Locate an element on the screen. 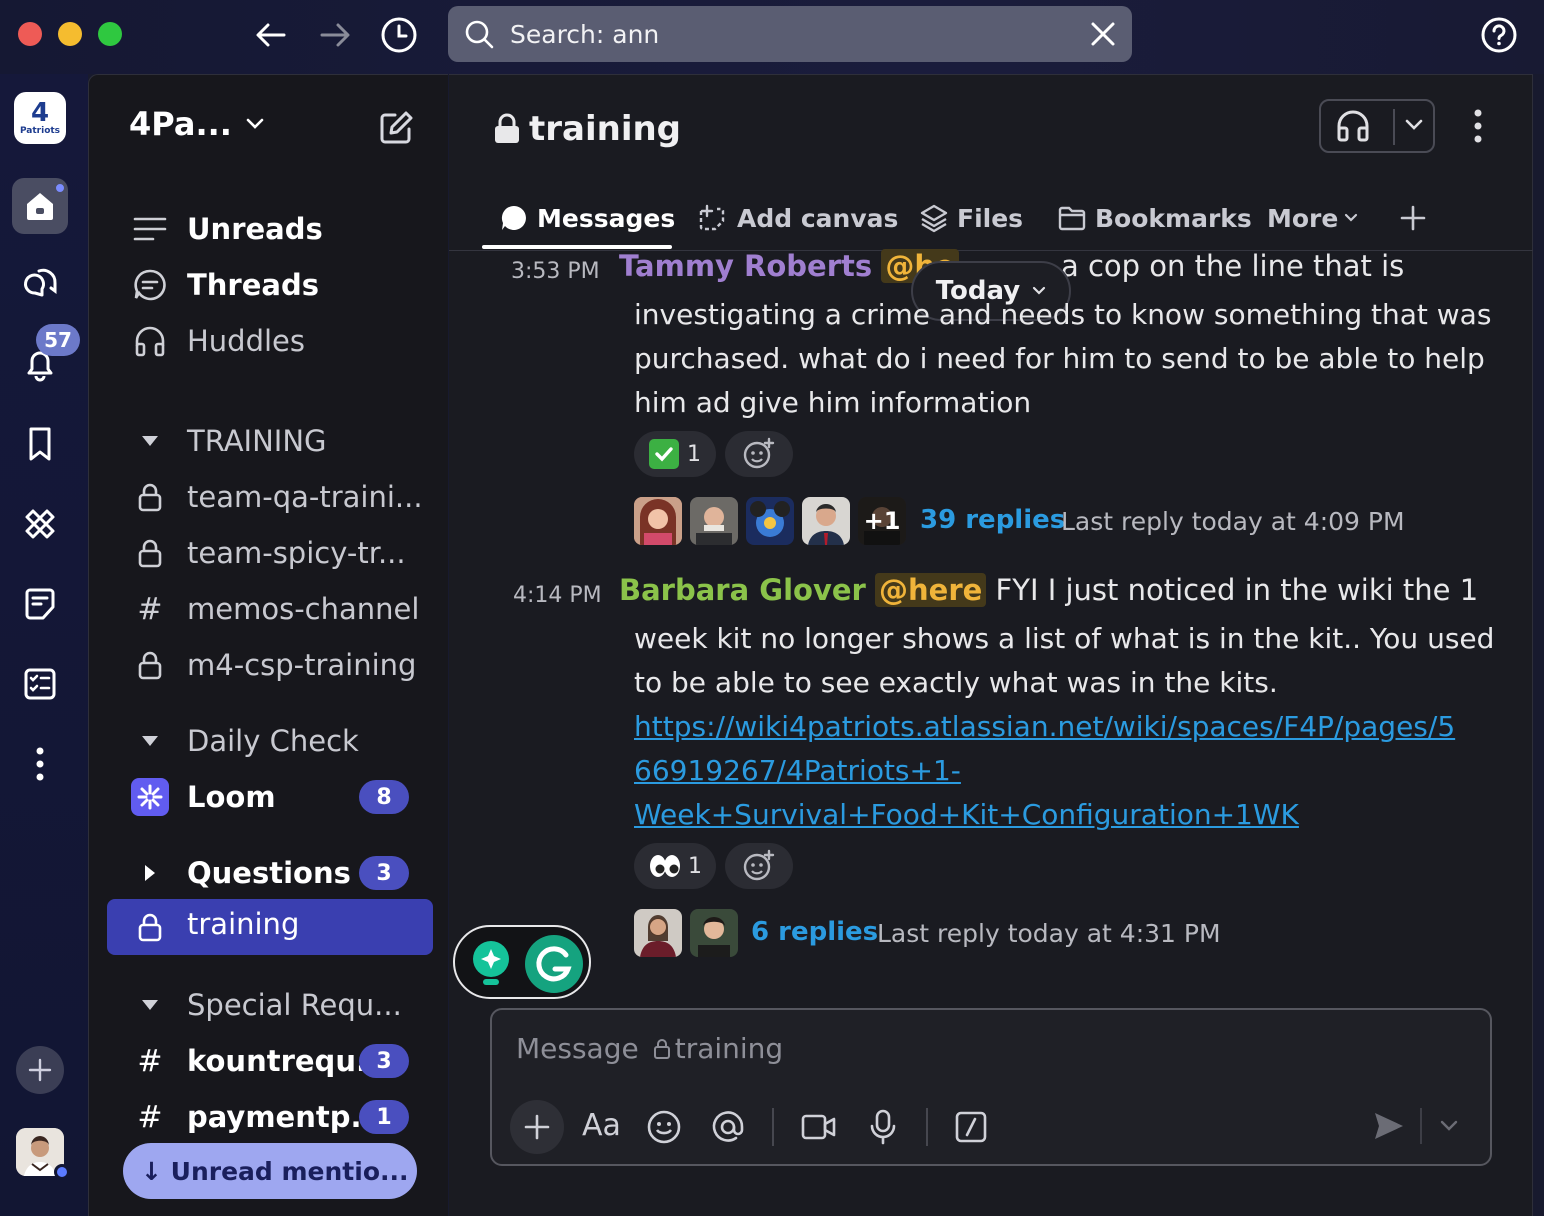 This screenshot has height=1216, width=1544. thread-replies-link: 39 replies is located at coordinates (992, 520).